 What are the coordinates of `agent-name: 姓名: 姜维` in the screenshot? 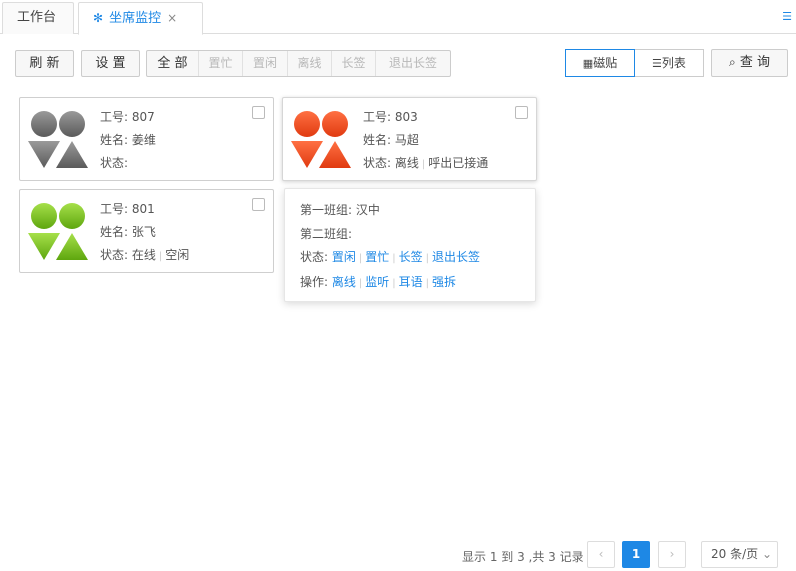 It's located at (128, 140).